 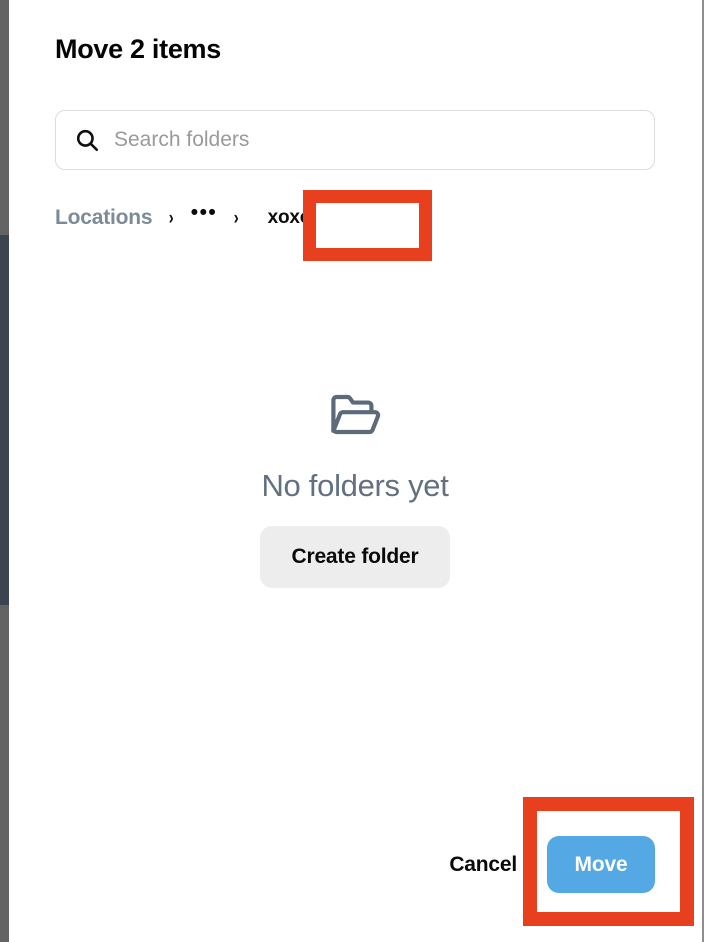 I want to click on search-folders-box, so click(x=355, y=140).